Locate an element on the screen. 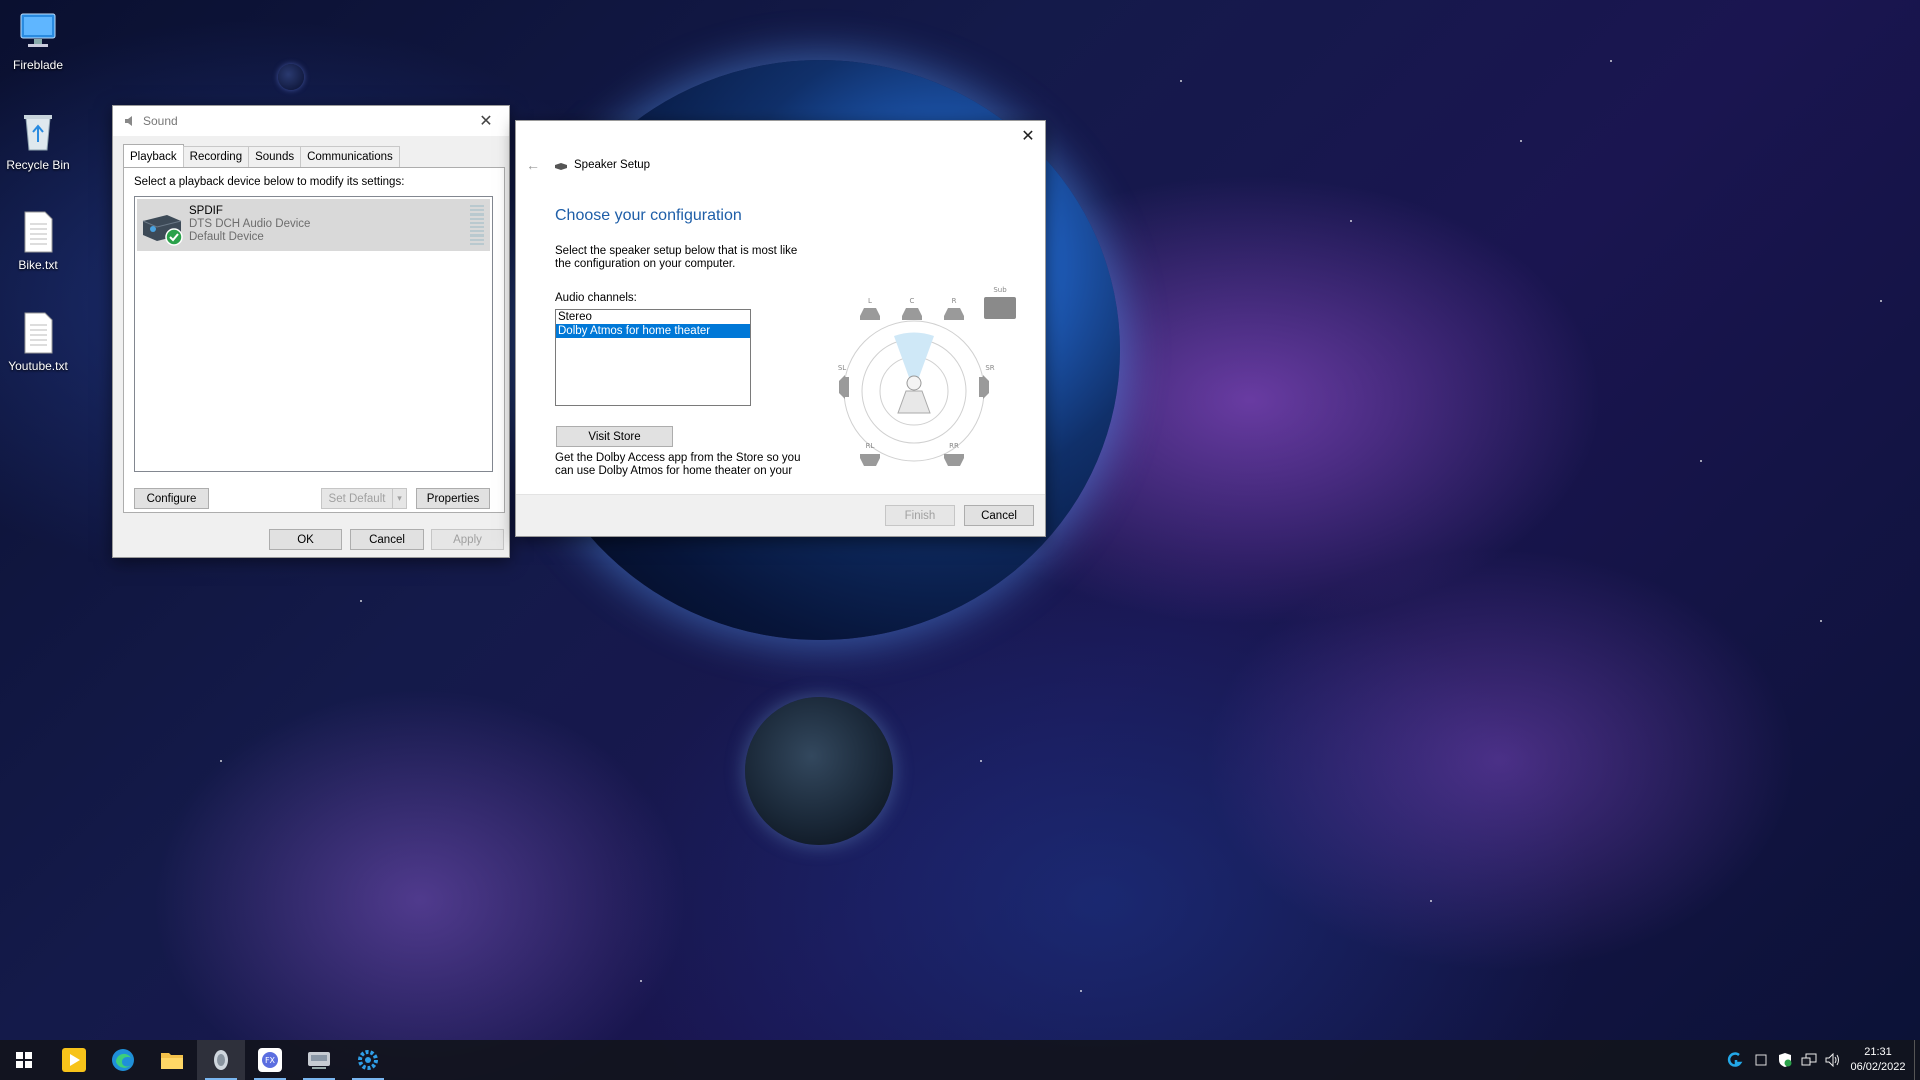 This screenshot has width=1920, height=1080. tray-volume is located at coordinates (1833, 1060).